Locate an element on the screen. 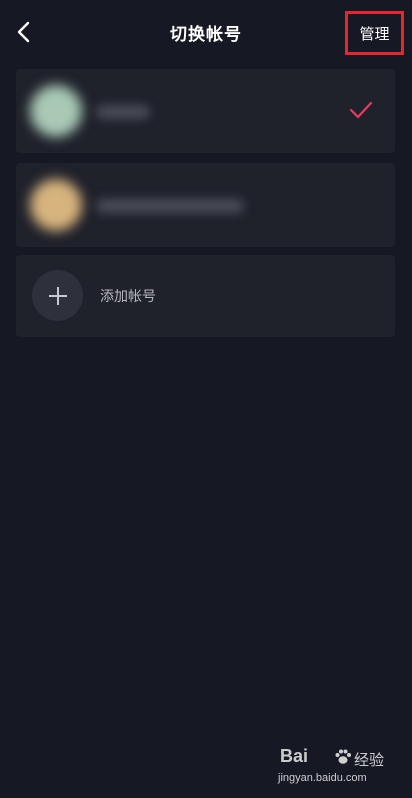 This screenshot has width=412, height=798. add-account-circle is located at coordinates (57, 295).